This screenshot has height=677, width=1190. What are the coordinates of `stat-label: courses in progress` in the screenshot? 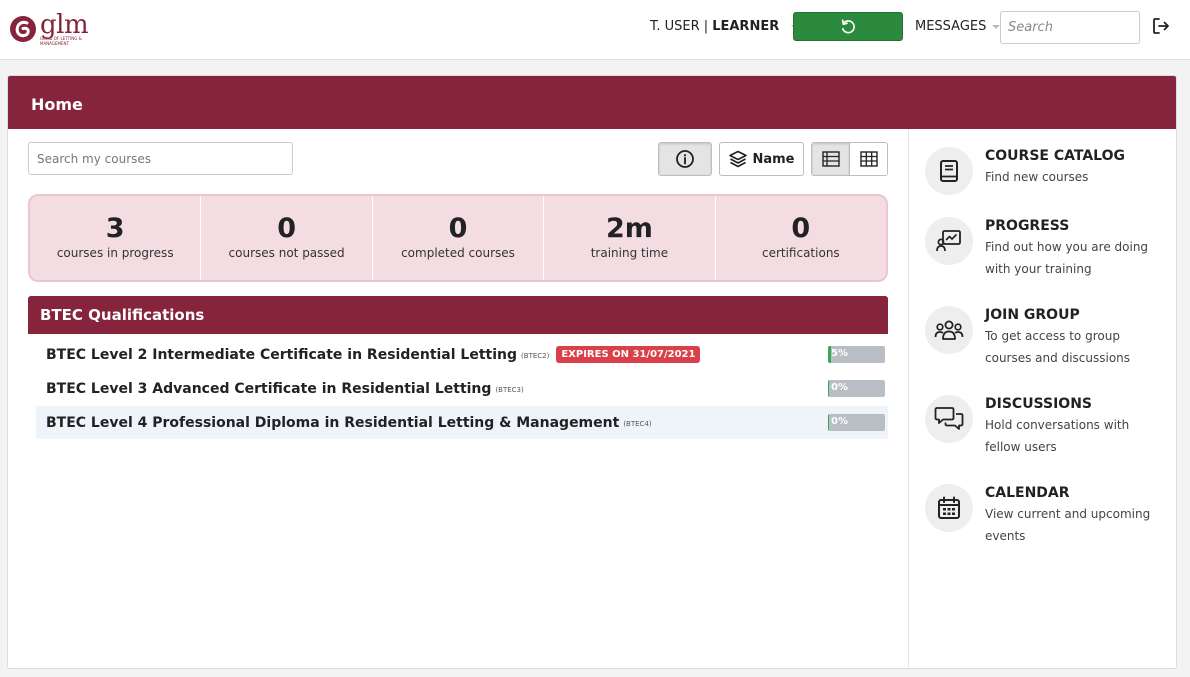 It's located at (115, 253).